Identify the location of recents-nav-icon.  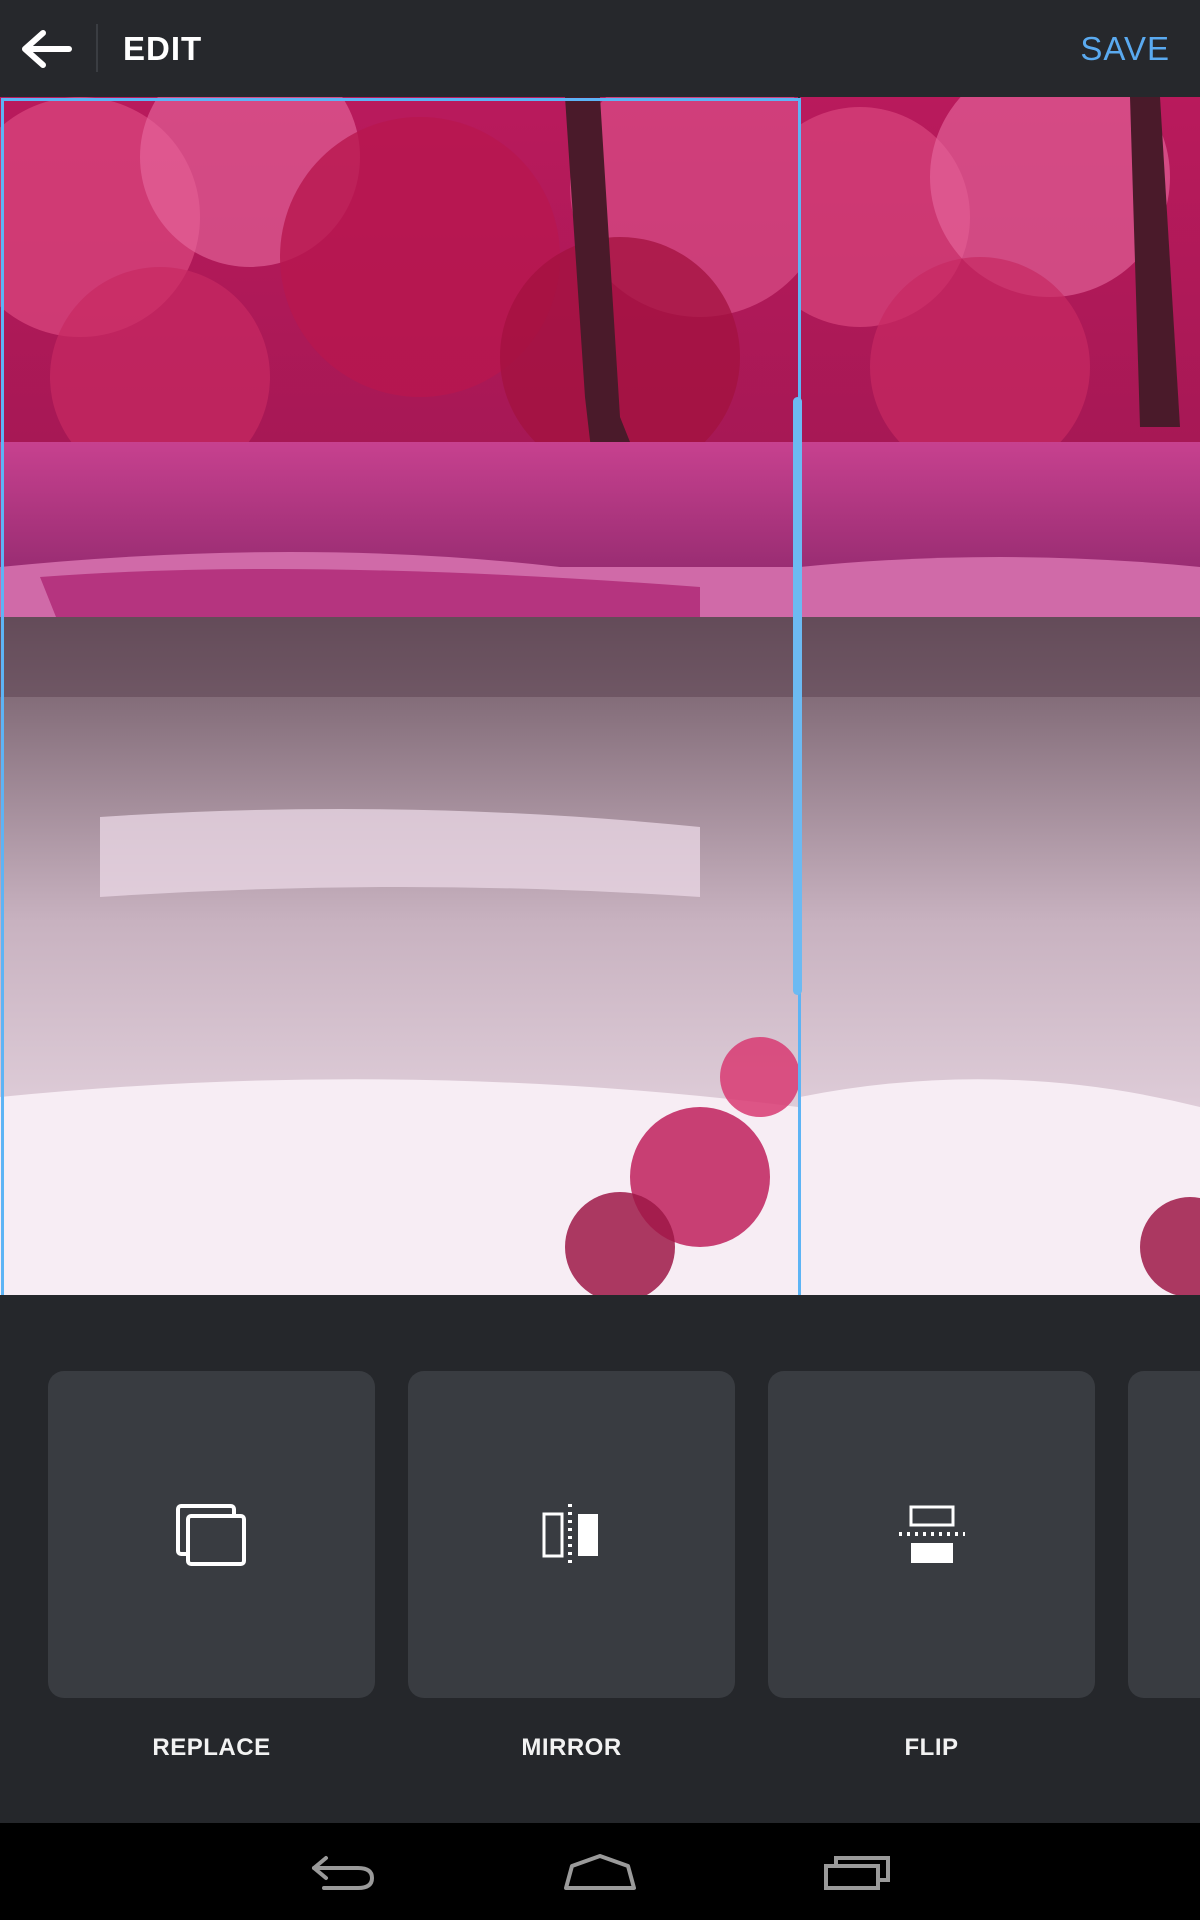
(857, 1873).